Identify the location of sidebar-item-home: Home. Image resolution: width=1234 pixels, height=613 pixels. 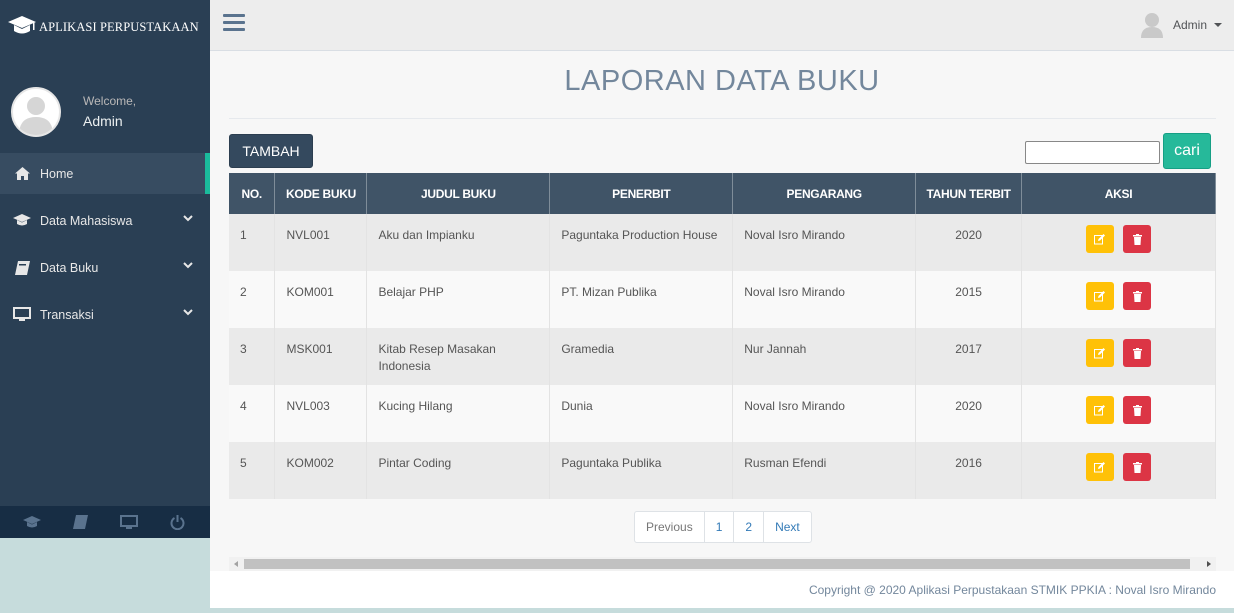
(105, 173).